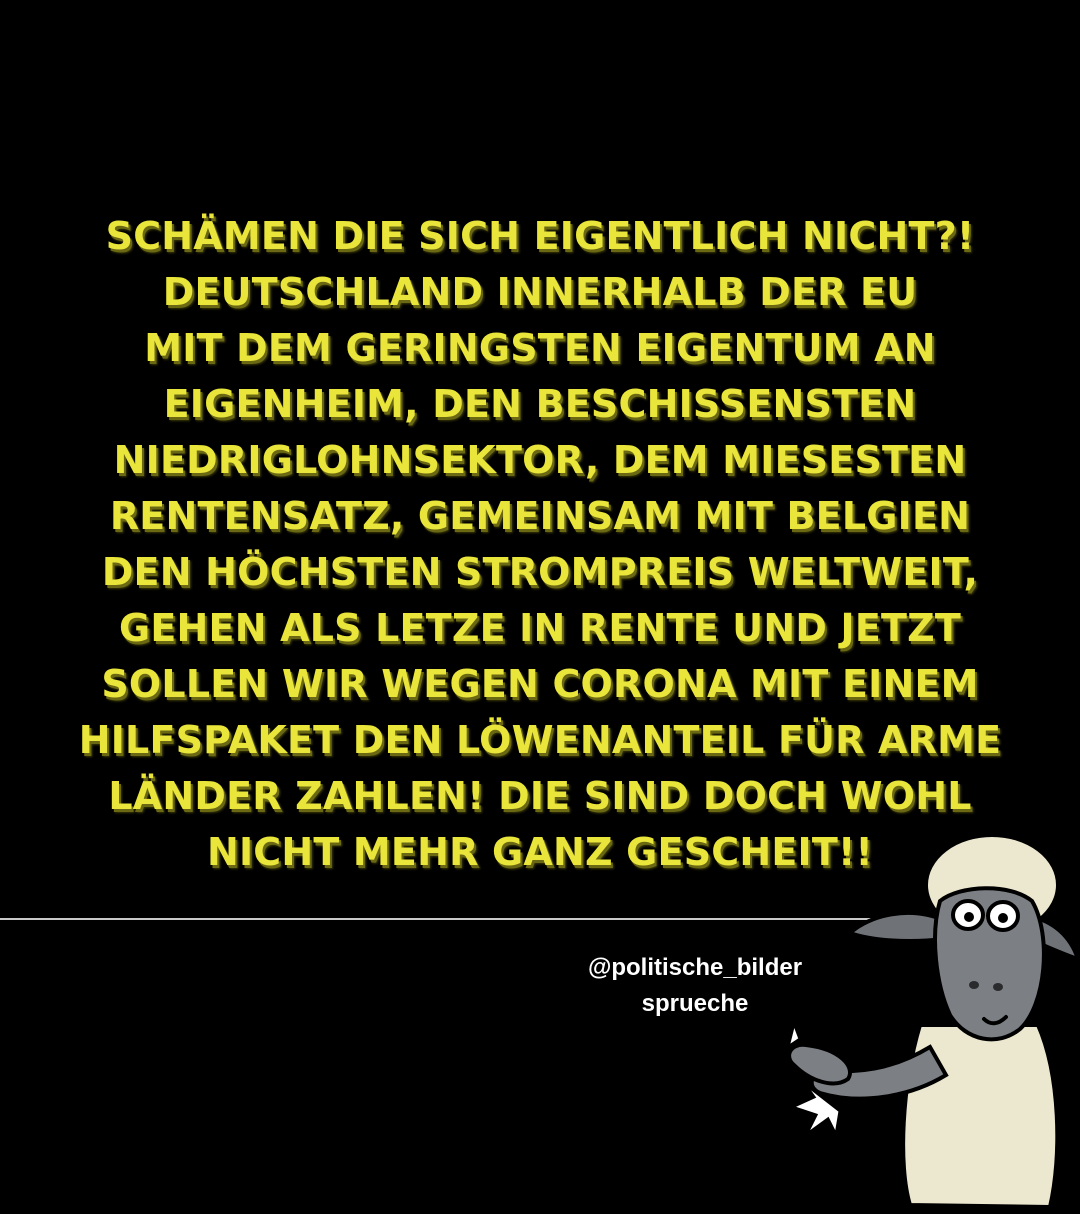 The height and width of the screenshot is (1214, 1080). Describe the element at coordinates (540, 796) in the screenshot. I see `quote-line: LÄNDER ZAHLEN! DIE SIND DOCH WOHL` at that location.